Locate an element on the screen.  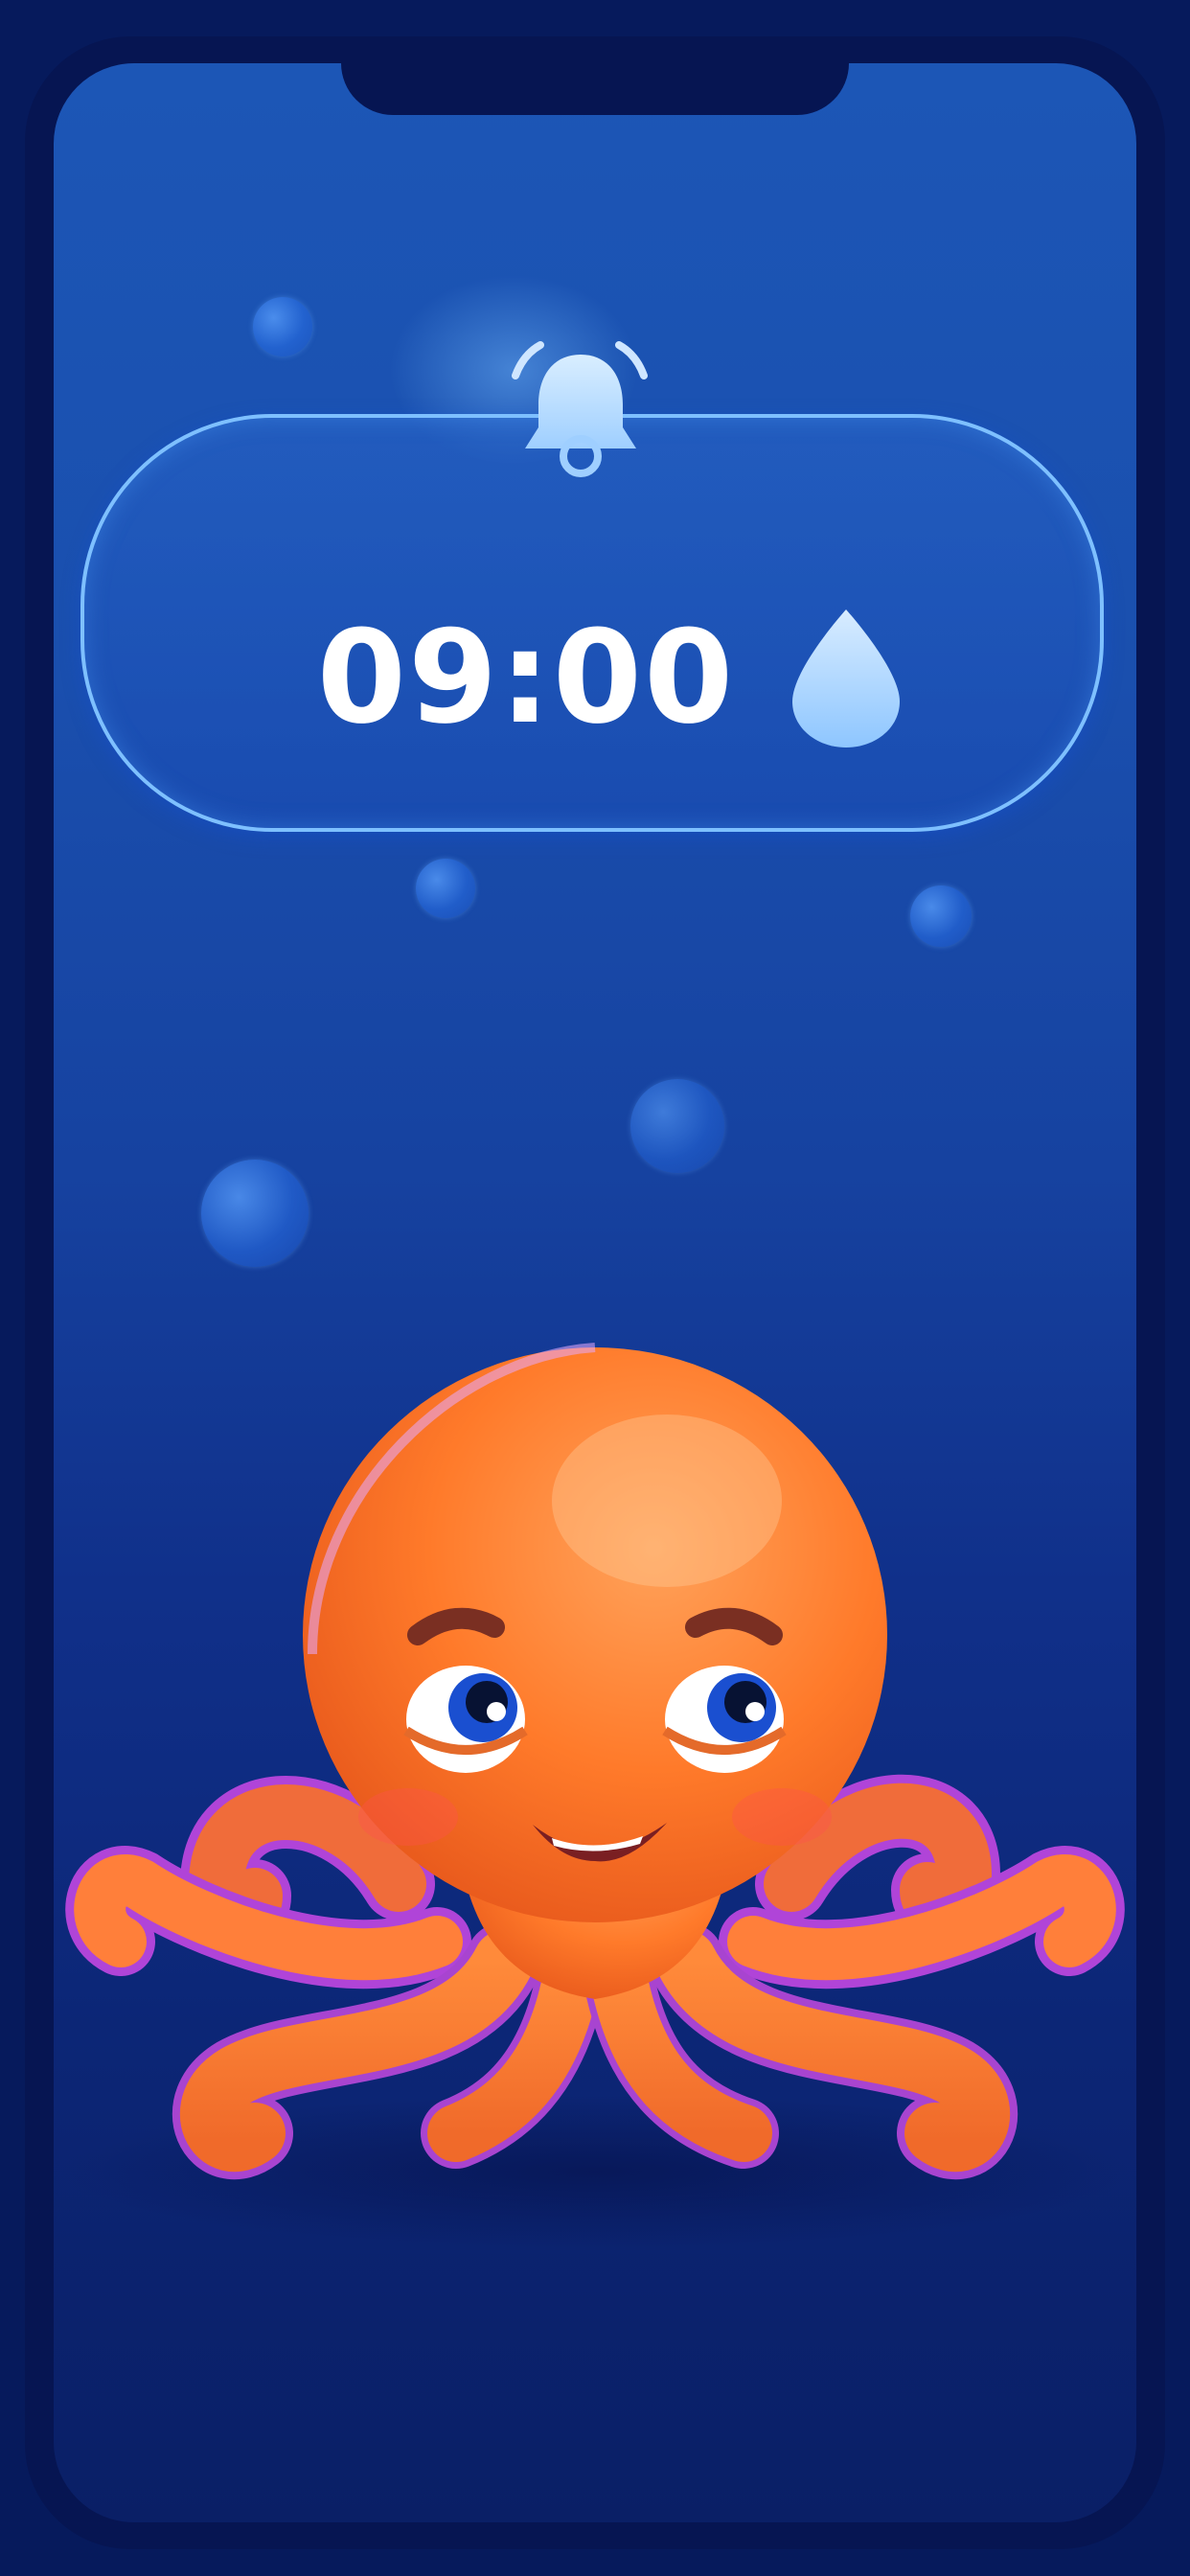
water-drop-icon is located at coordinates (847, 679).